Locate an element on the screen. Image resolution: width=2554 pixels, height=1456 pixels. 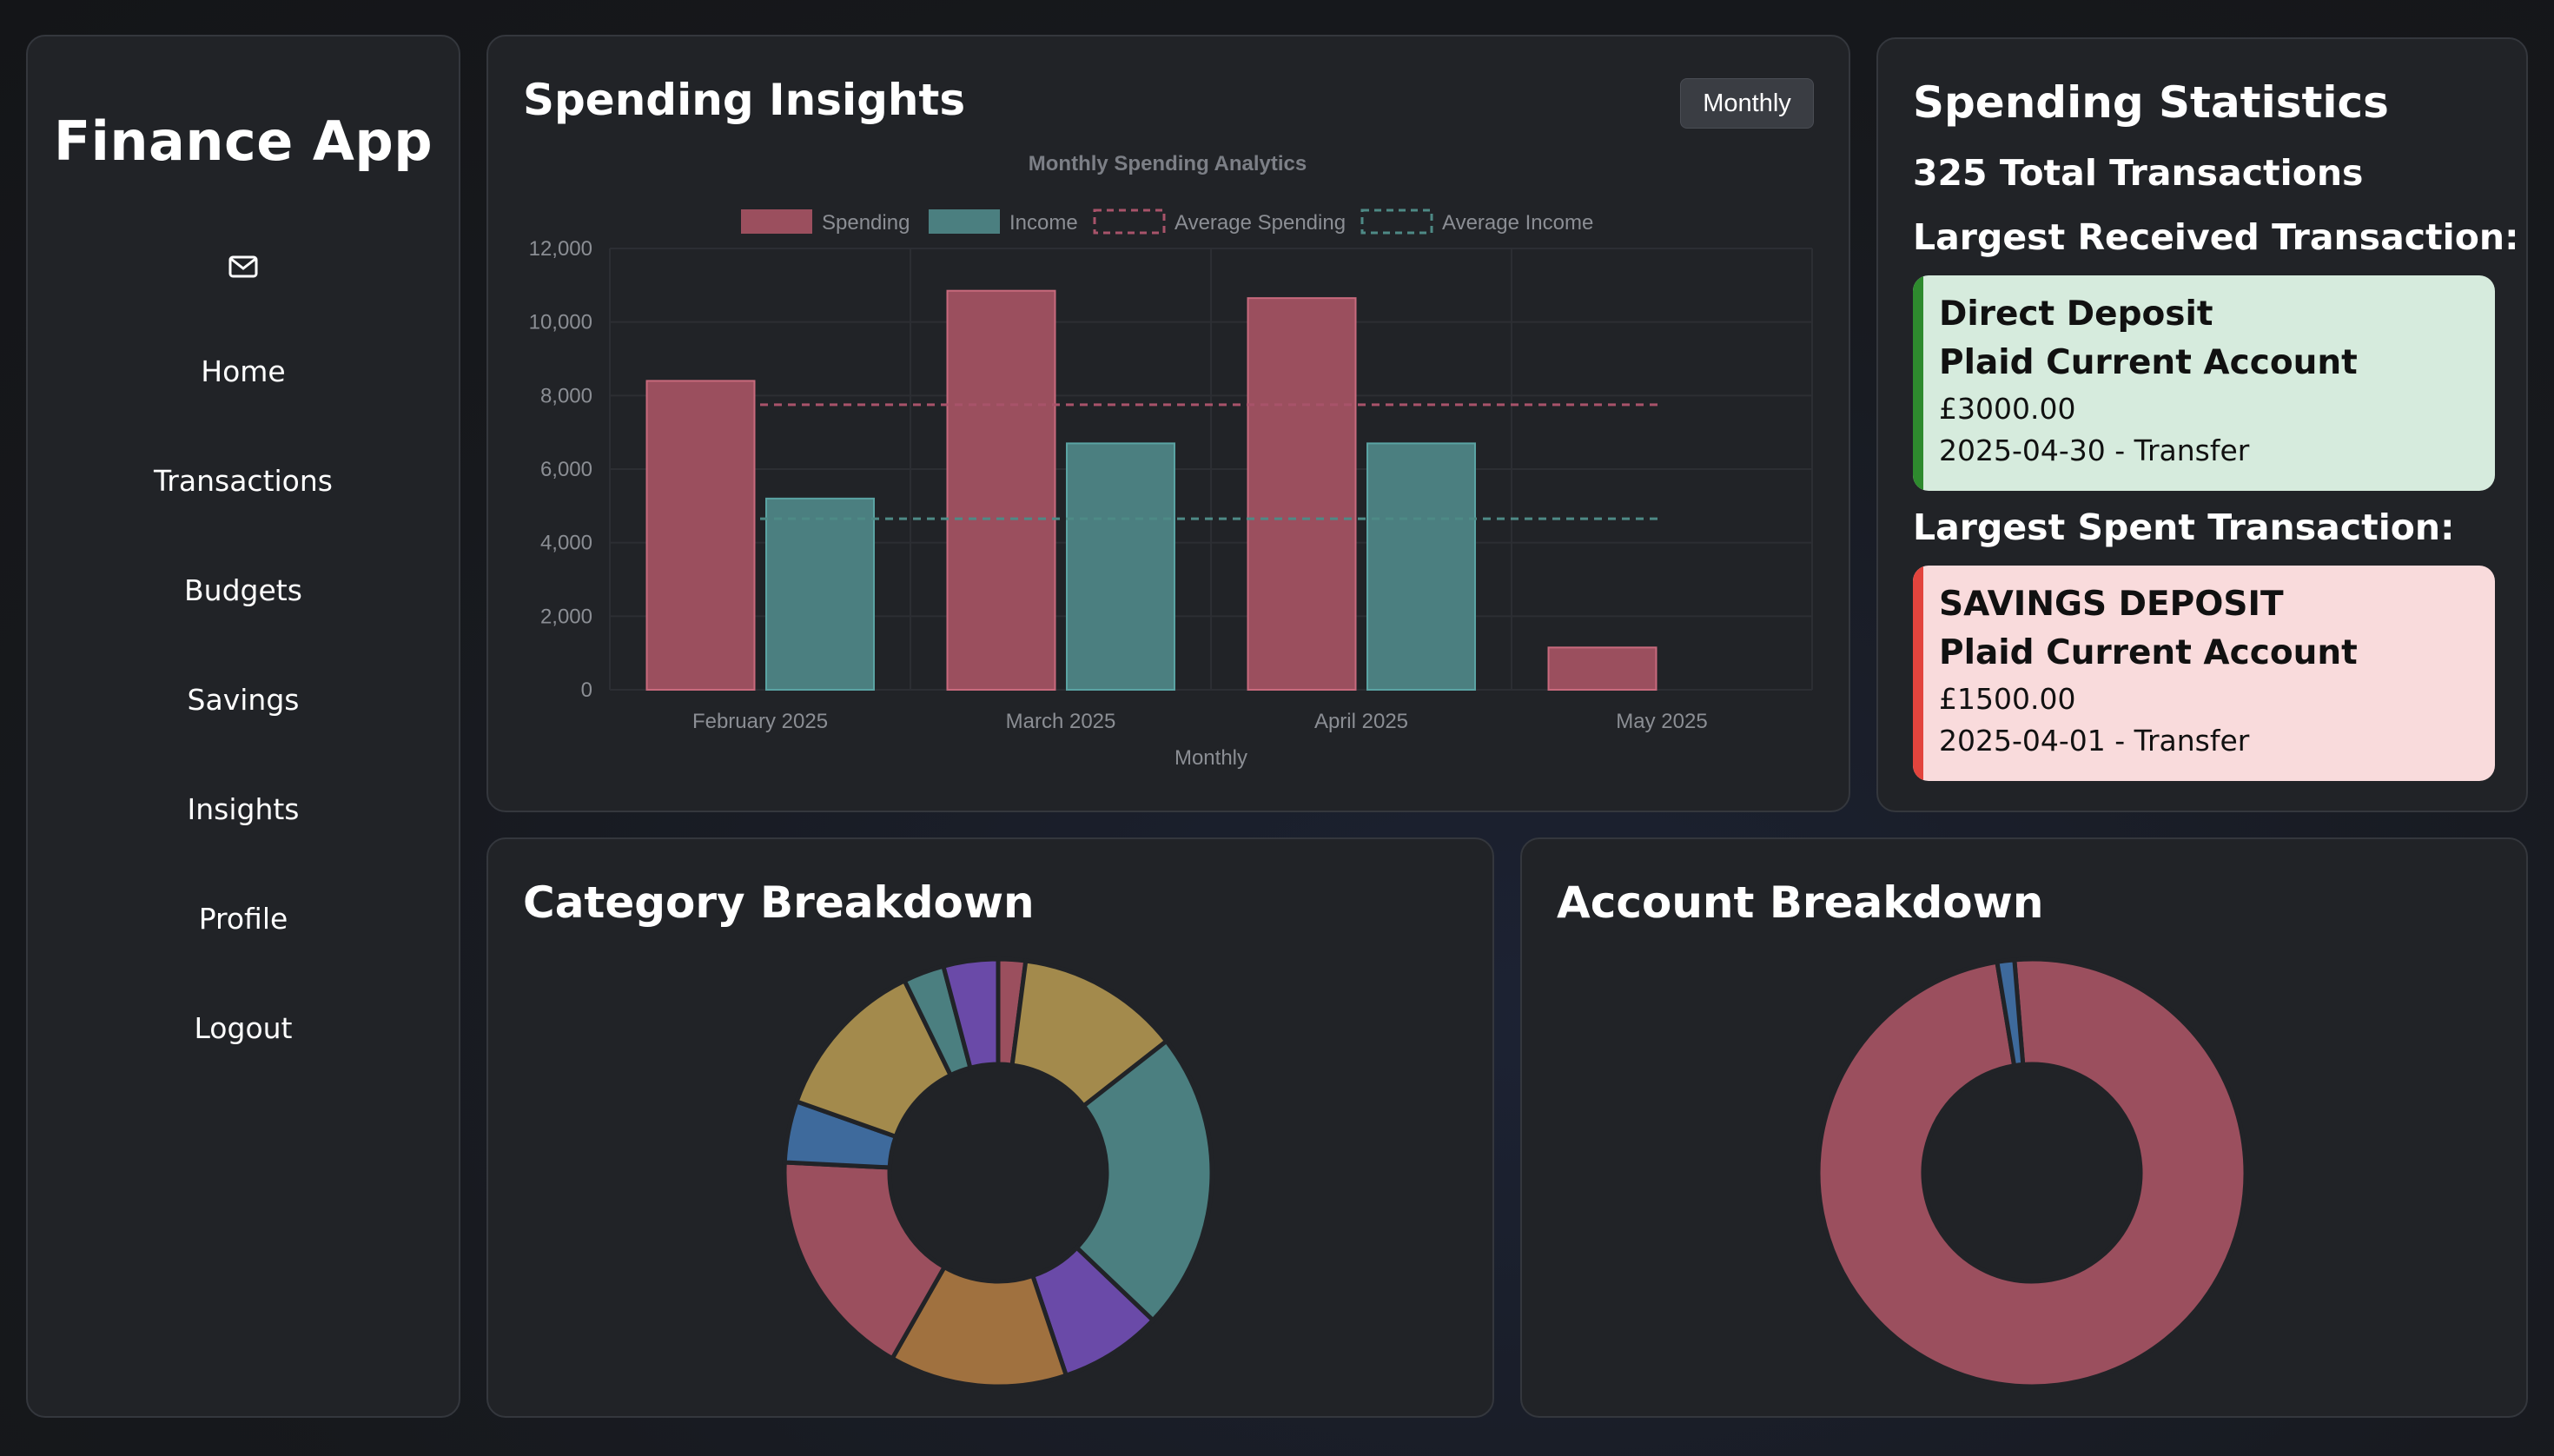
largest-spent-label: Largest Spent Transaction: is located at coordinates (2184, 527).